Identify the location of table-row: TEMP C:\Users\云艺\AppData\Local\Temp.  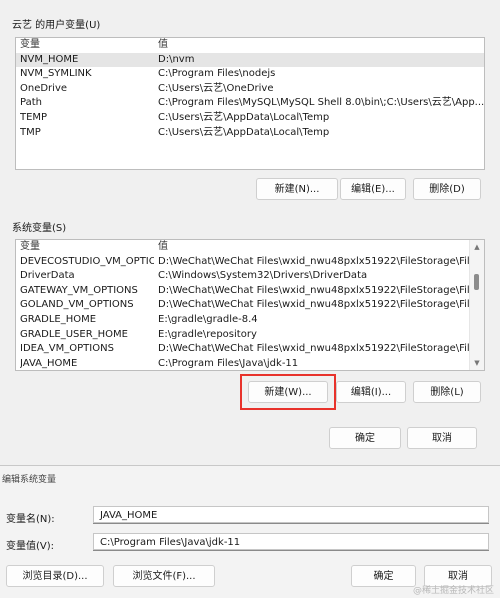
(250, 118).